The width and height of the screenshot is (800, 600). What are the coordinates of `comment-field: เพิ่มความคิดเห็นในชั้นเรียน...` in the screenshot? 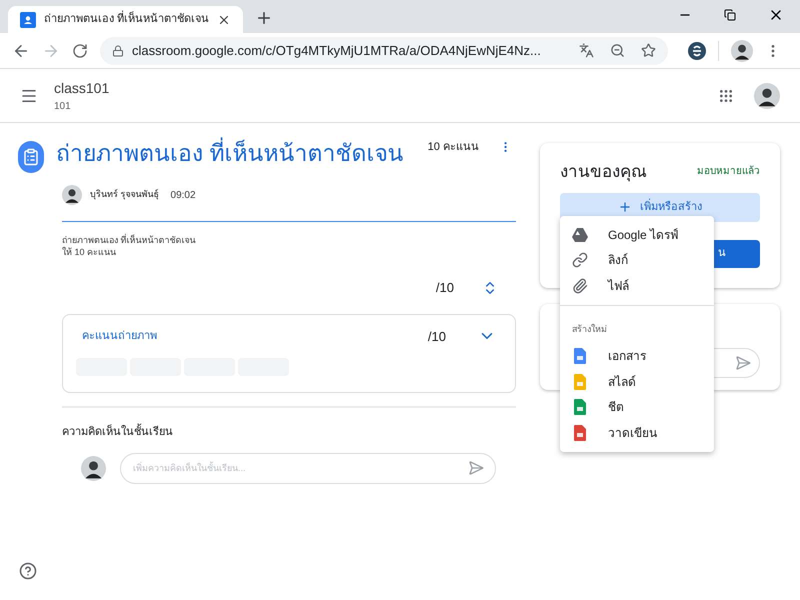 It's located at (308, 468).